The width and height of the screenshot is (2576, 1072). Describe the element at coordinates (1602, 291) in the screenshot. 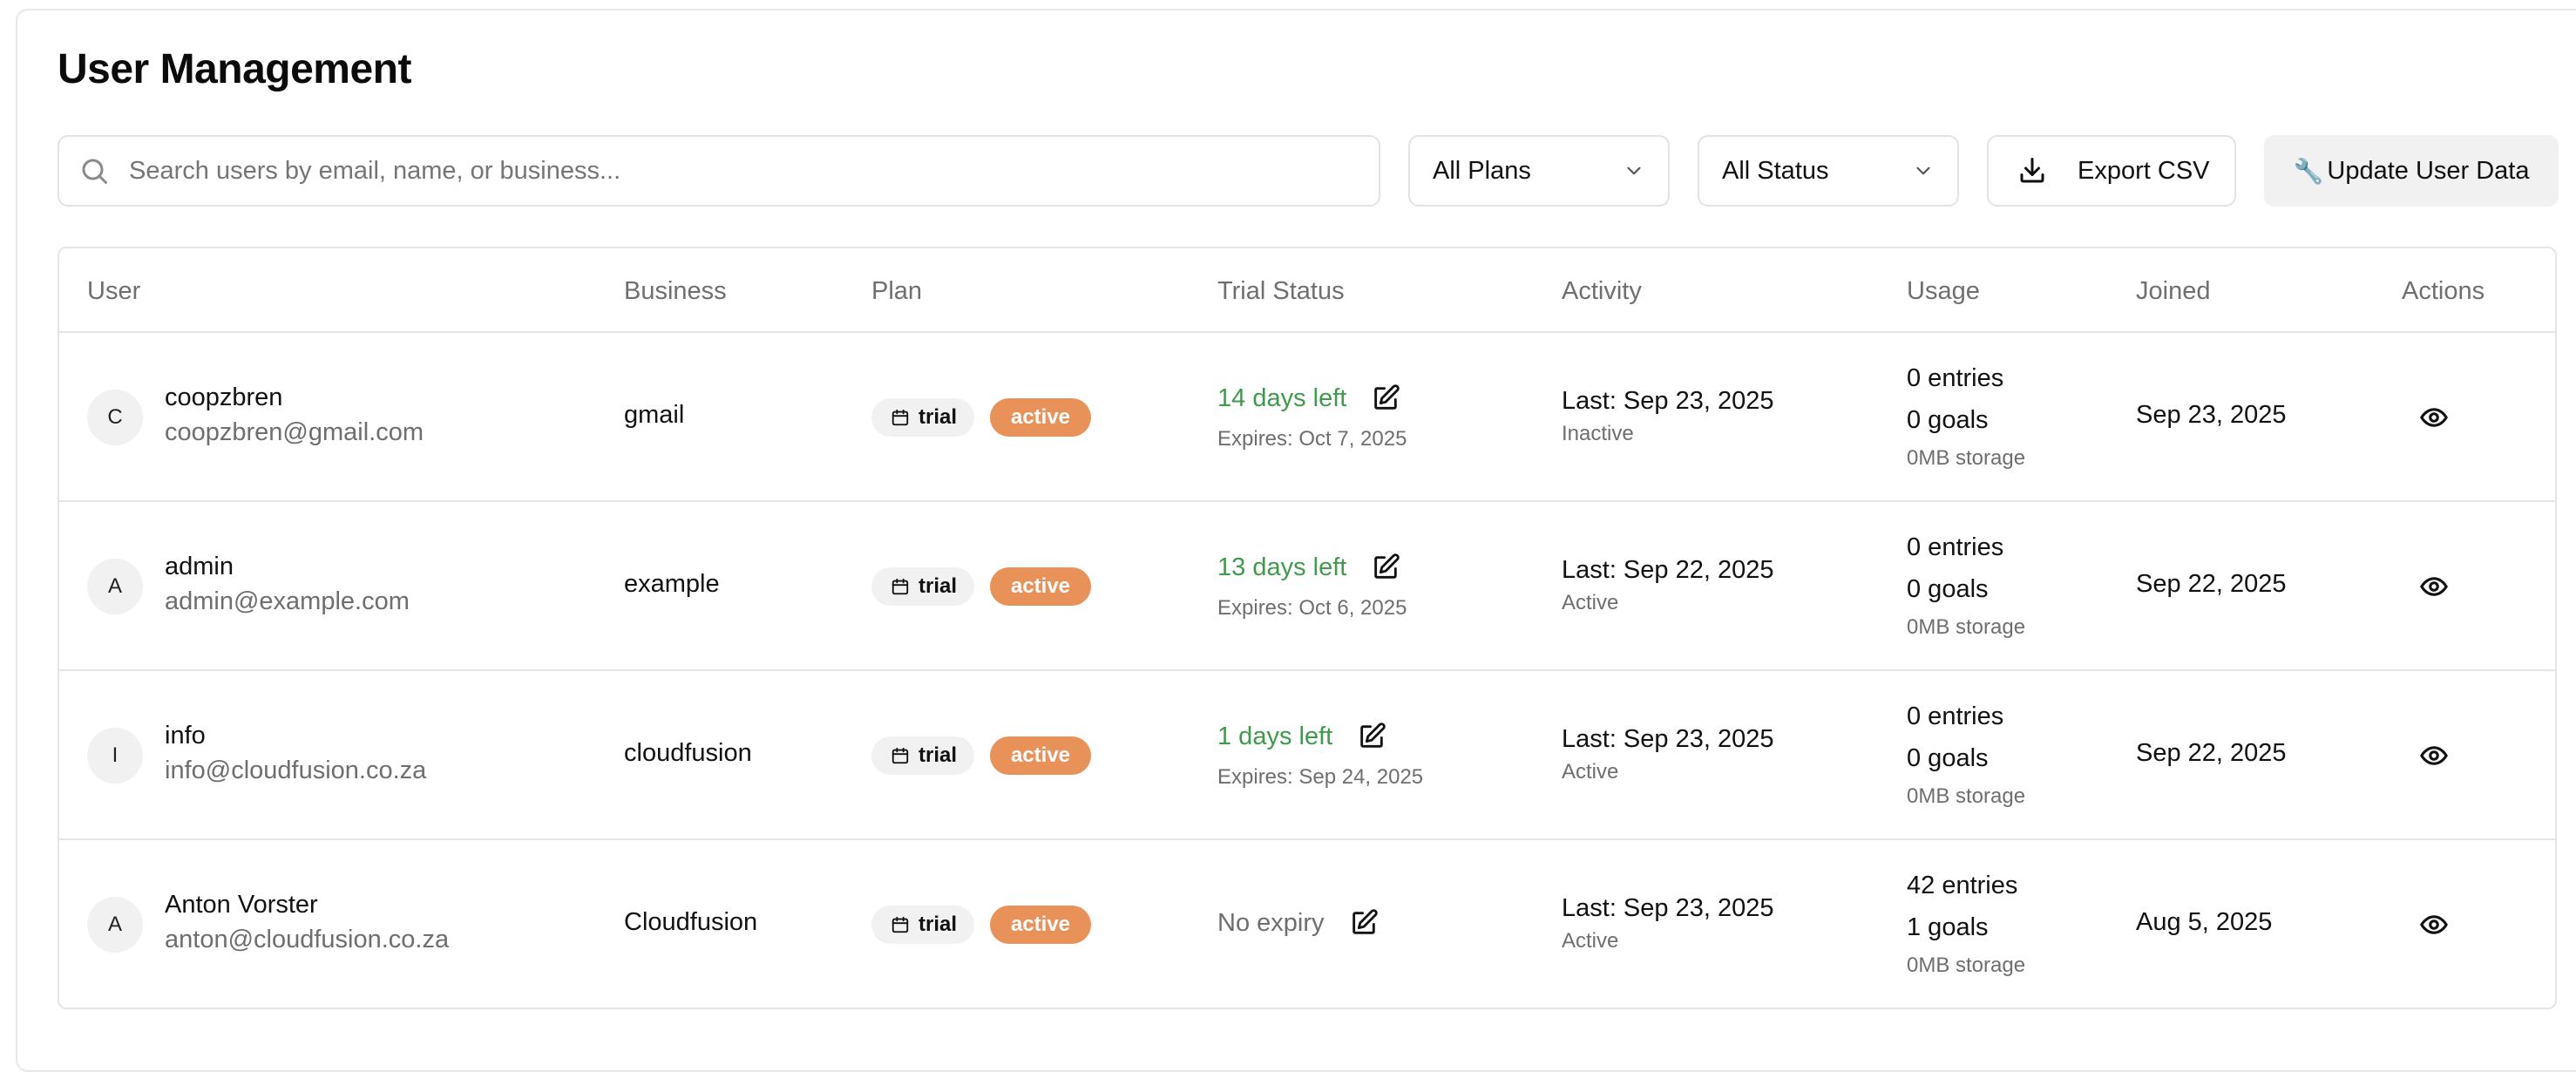

I see `header-activity: Activity` at that location.